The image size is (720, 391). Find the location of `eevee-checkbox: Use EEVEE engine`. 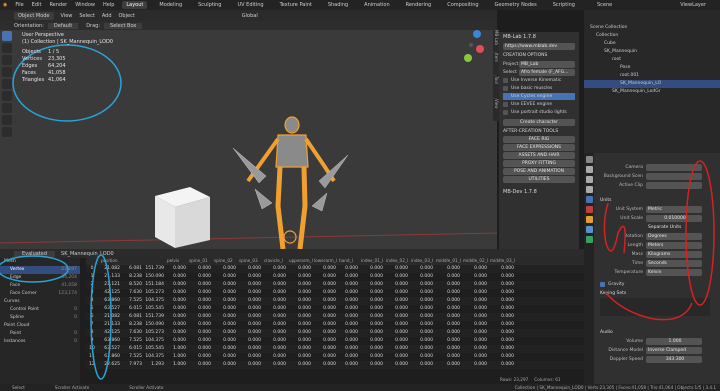

eevee-checkbox: Use EEVEE engine is located at coordinates (539, 104).